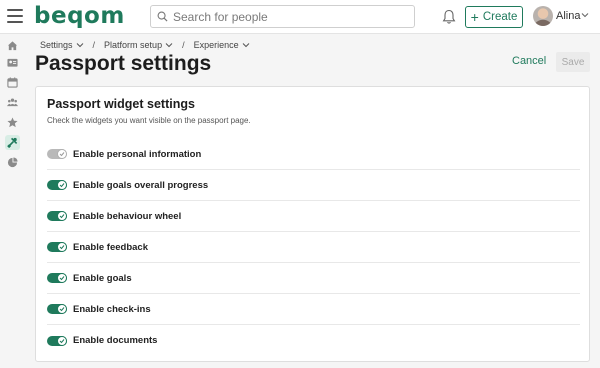 This screenshot has width=600, height=368. Describe the element at coordinates (162, 16) in the screenshot. I see `search-icon` at that location.